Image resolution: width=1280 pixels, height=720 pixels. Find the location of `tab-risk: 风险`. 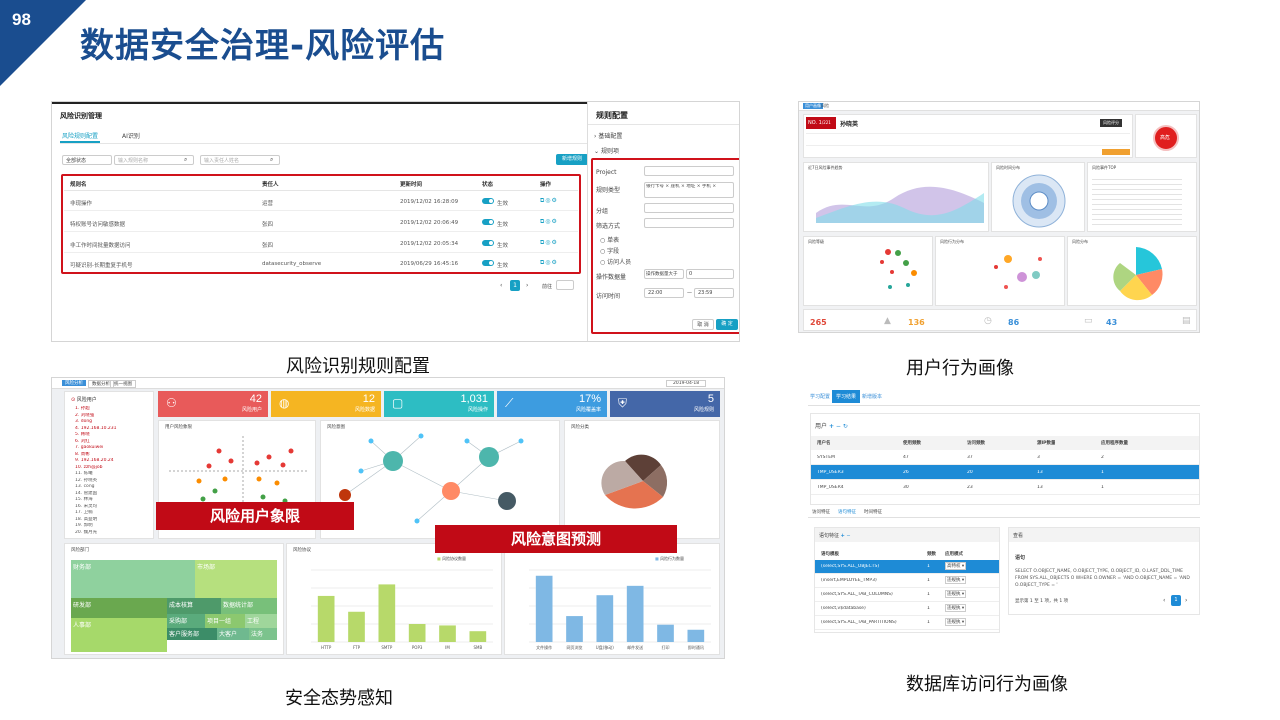

tab-risk: 风险 is located at coordinates (825, 106).